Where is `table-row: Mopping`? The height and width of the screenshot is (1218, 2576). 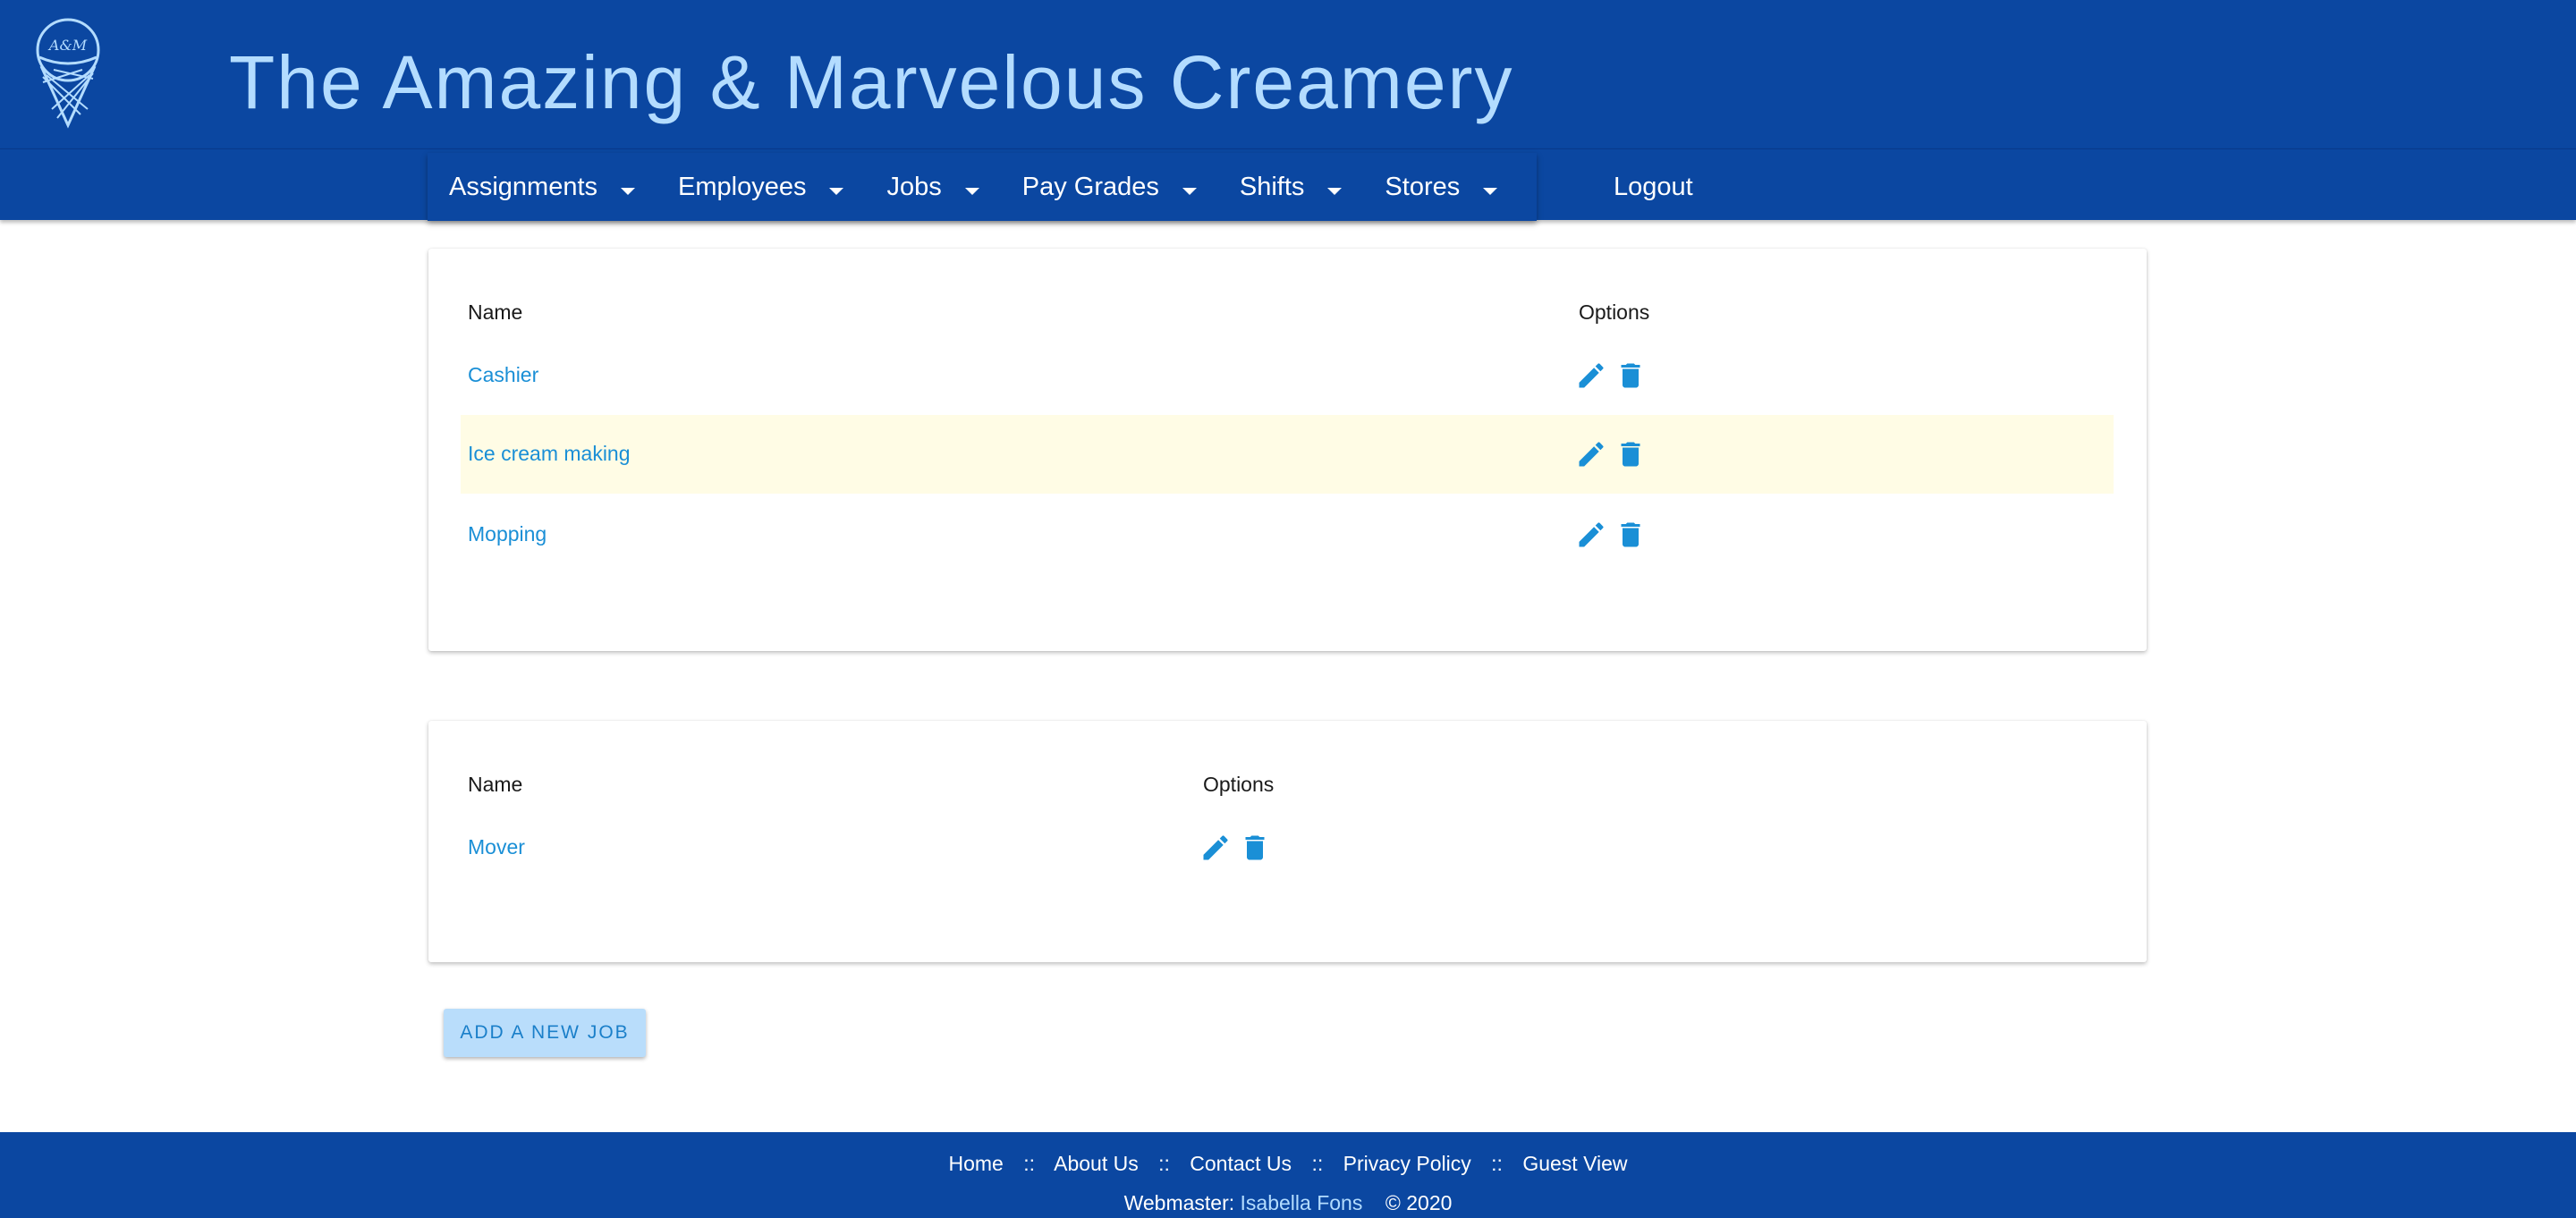 table-row: Mopping is located at coordinates (1287, 534).